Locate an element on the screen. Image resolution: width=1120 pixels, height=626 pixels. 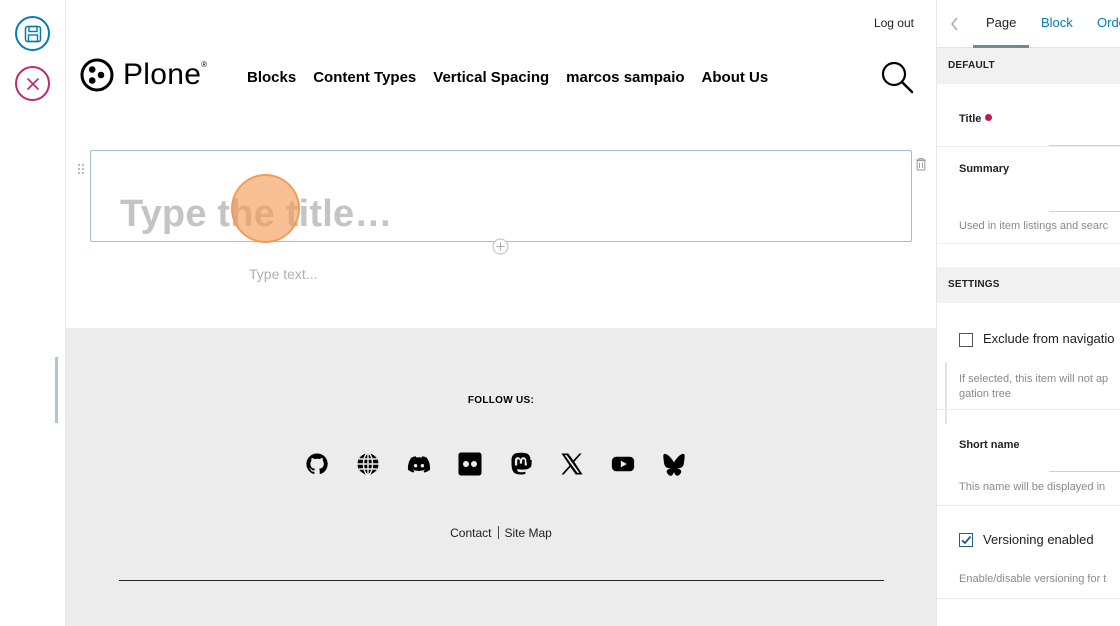
chevron-left-icon is located at coordinates (954, 24).